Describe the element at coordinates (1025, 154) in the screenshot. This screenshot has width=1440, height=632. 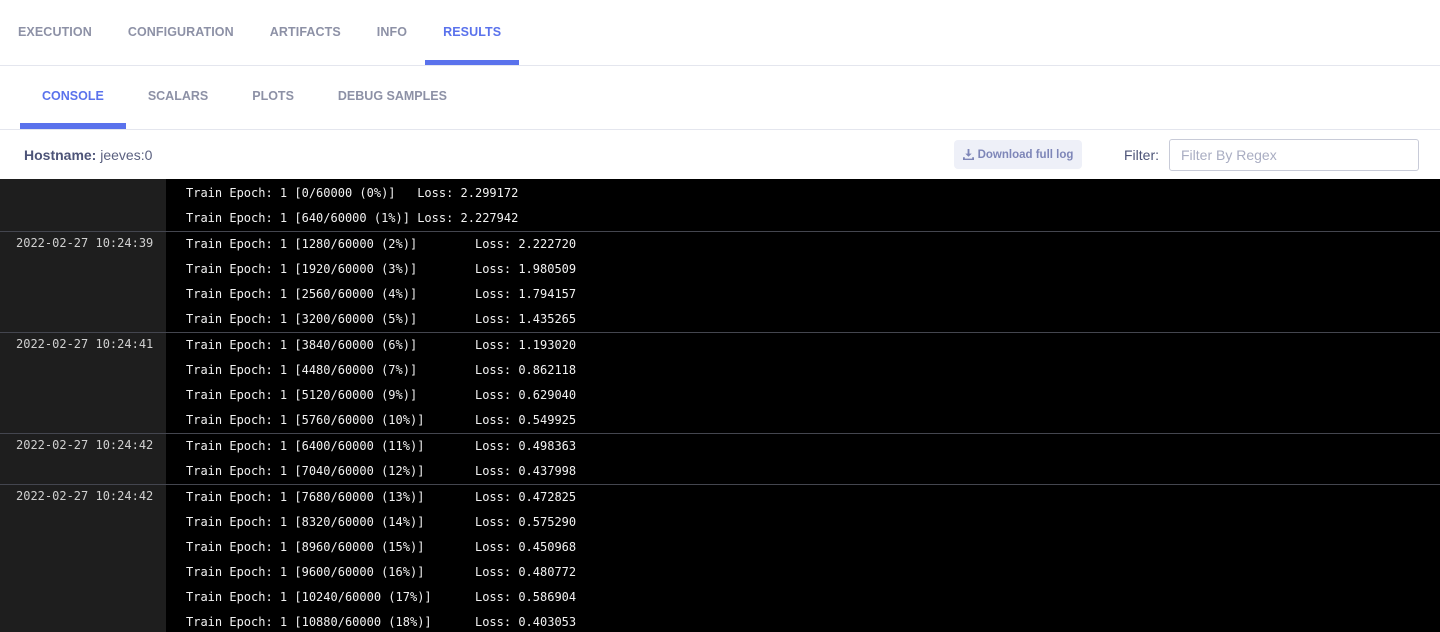
I see `download-label: Download full log` at that location.